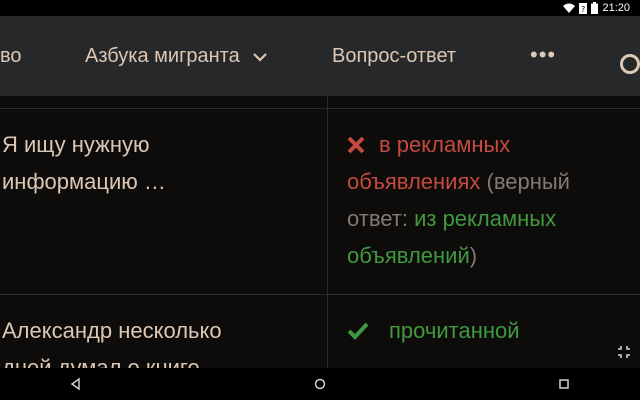  Describe the element at coordinates (543, 55) in the screenshot. I see `more-dots-icon: •••` at that location.